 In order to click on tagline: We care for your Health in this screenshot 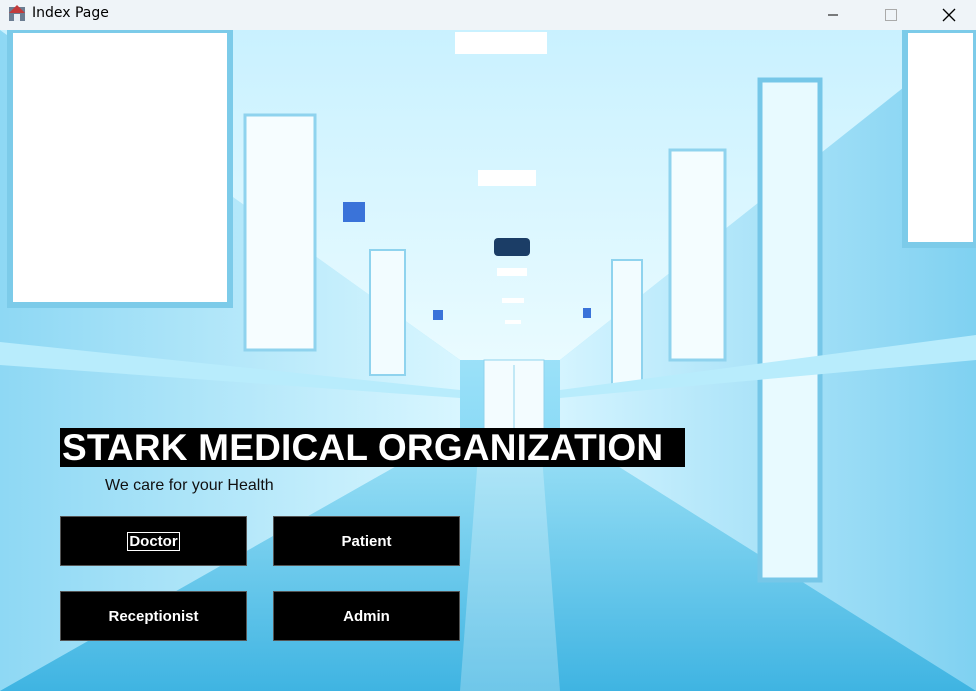, I will do `click(189, 485)`.